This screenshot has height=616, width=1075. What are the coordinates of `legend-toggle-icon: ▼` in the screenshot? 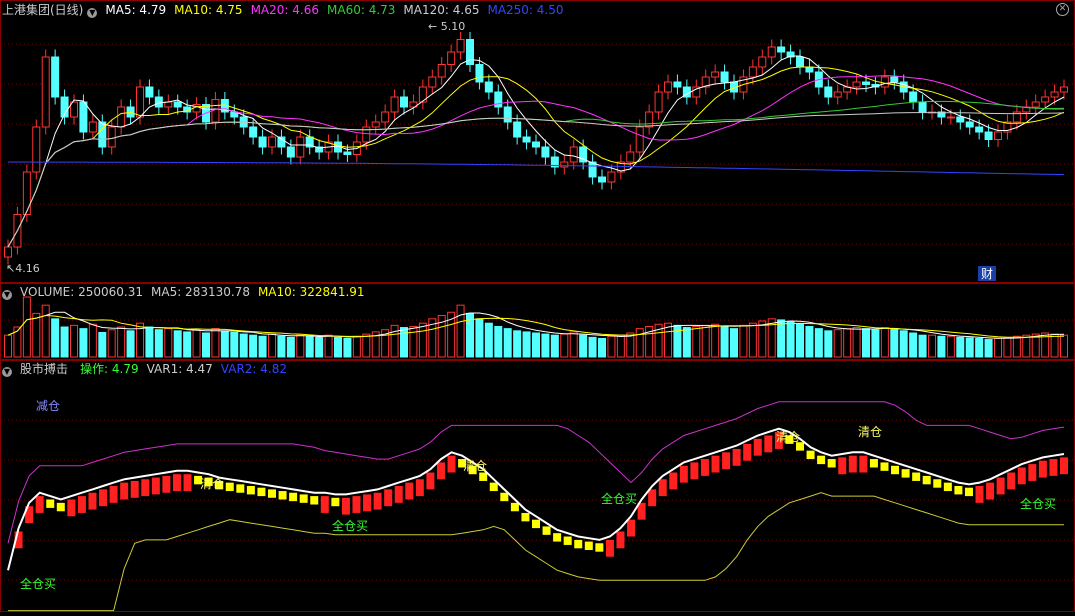 It's located at (92, 13).